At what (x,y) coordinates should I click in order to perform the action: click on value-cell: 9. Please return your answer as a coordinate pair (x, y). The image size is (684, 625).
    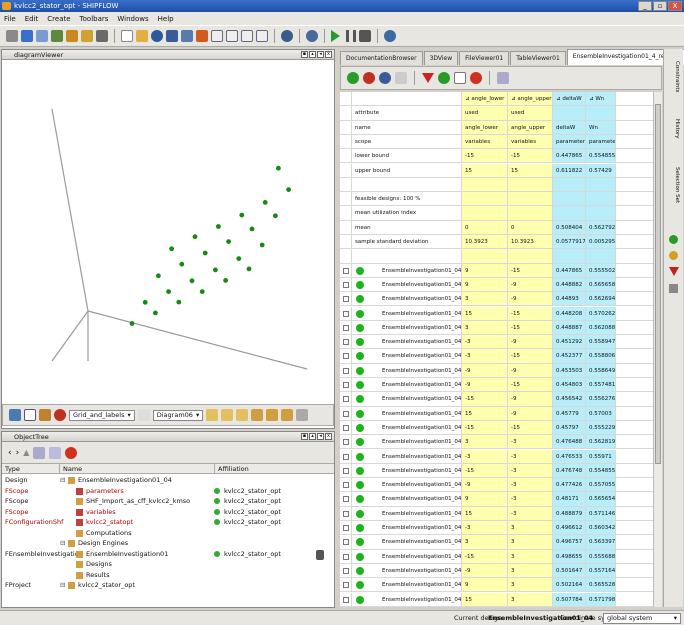
    Looking at the image, I should click on (485, 270).